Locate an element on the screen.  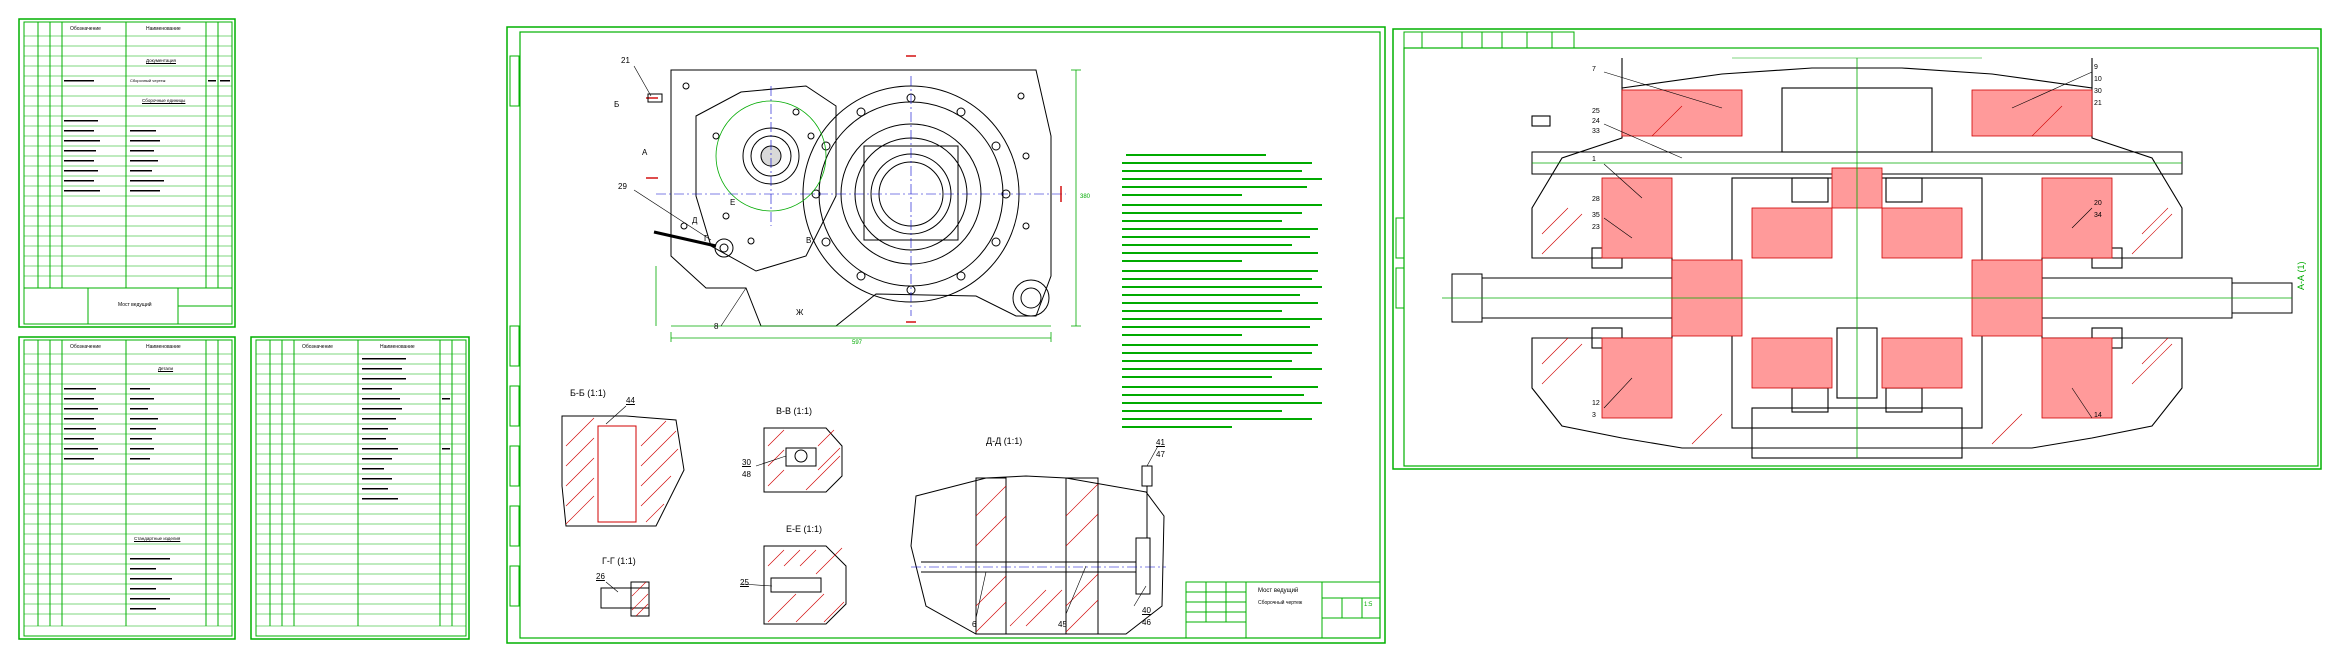
label-21: 21 is located at coordinates (625, 60).